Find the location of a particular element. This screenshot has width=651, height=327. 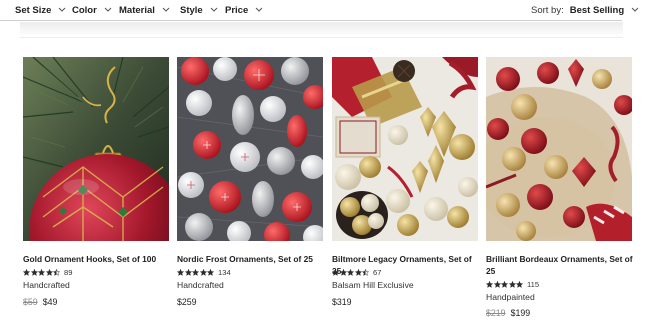

product-price: $259 is located at coordinates (187, 302).